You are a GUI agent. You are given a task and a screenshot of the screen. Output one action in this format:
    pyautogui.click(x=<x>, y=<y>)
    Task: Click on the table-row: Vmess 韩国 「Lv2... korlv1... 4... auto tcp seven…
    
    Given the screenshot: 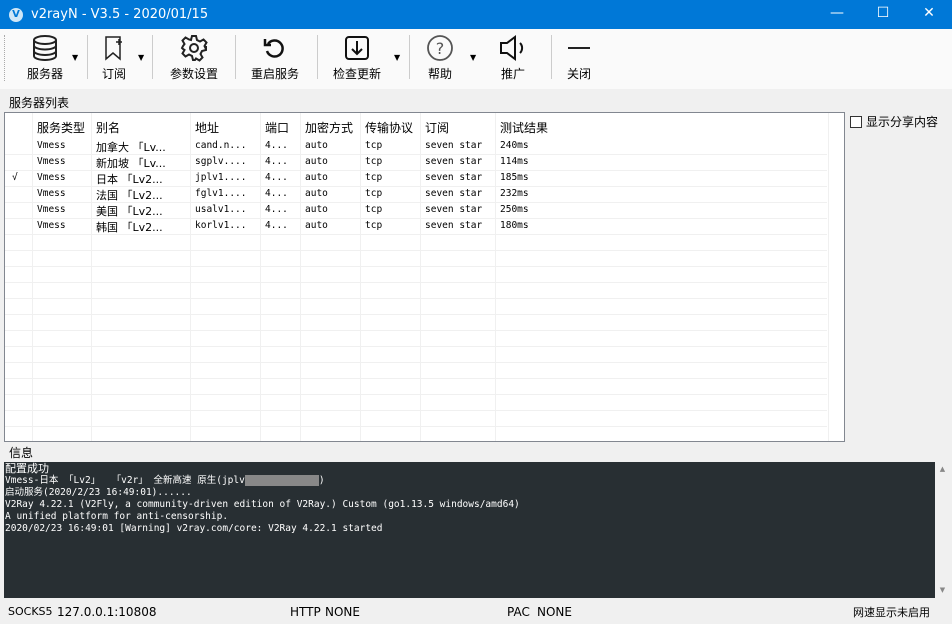 What is the action you would take?
    pyautogui.click(x=416, y=227)
    